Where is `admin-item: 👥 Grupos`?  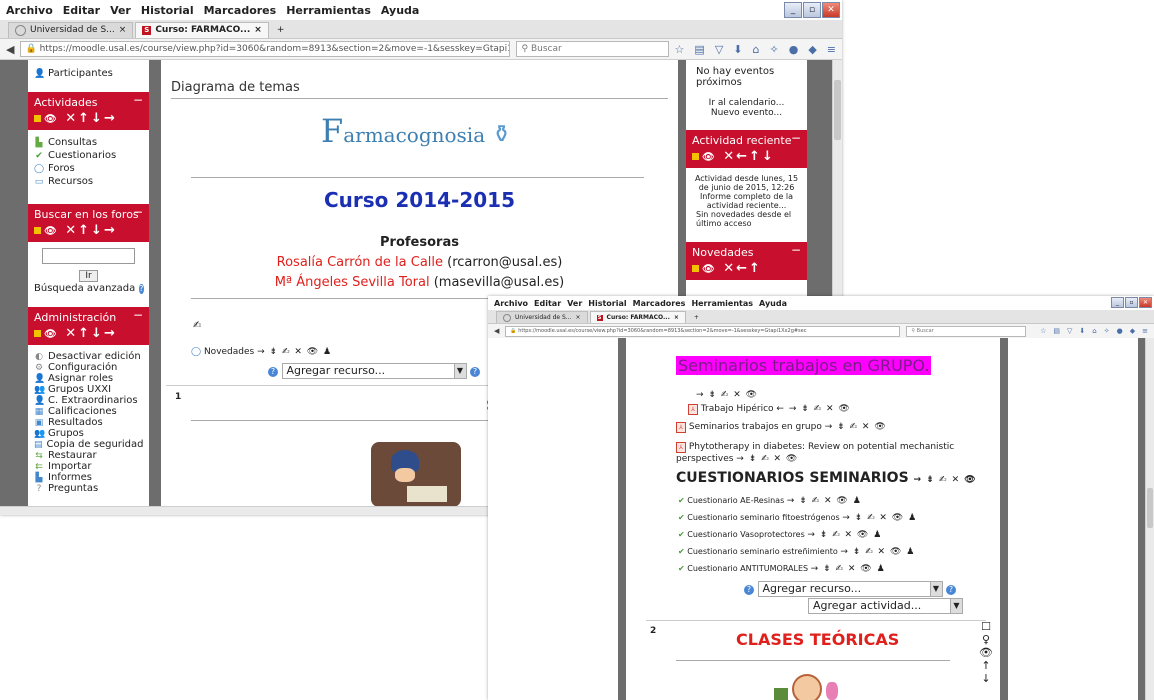
admin-item: 👥 Grupos is located at coordinates (88, 433).